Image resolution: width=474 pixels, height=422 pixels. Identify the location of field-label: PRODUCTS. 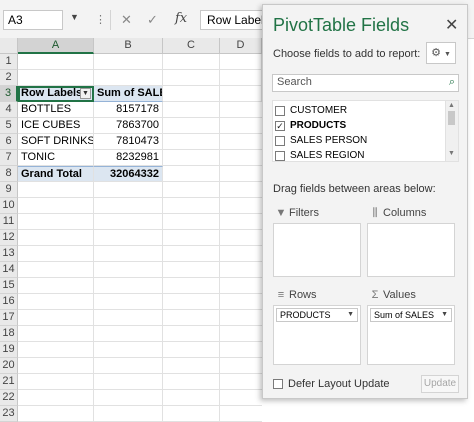
(318, 125).